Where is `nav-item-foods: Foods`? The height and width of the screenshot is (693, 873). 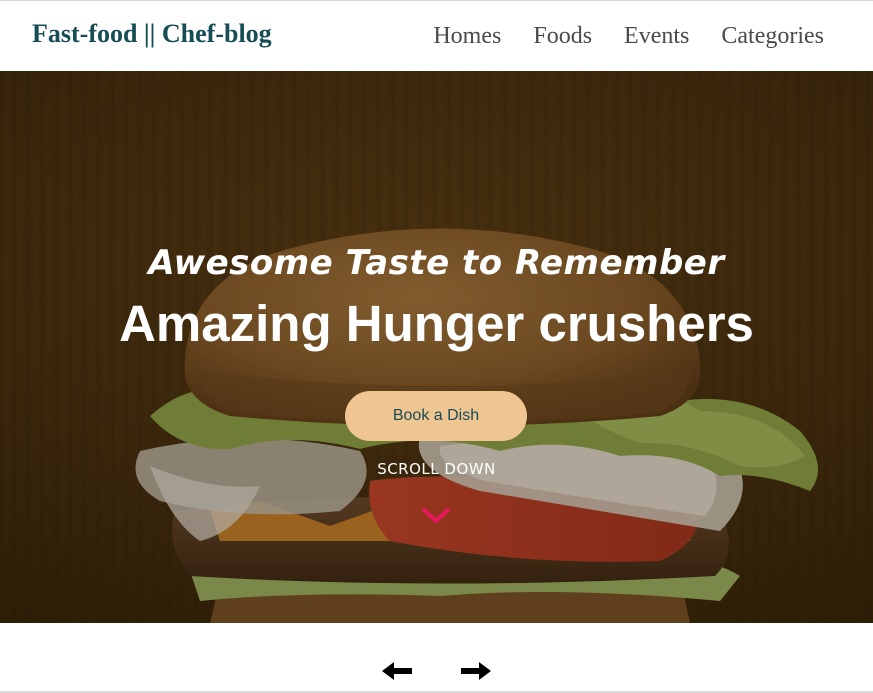 nav-item-foods: Foods is located at coordinates (562, 36).